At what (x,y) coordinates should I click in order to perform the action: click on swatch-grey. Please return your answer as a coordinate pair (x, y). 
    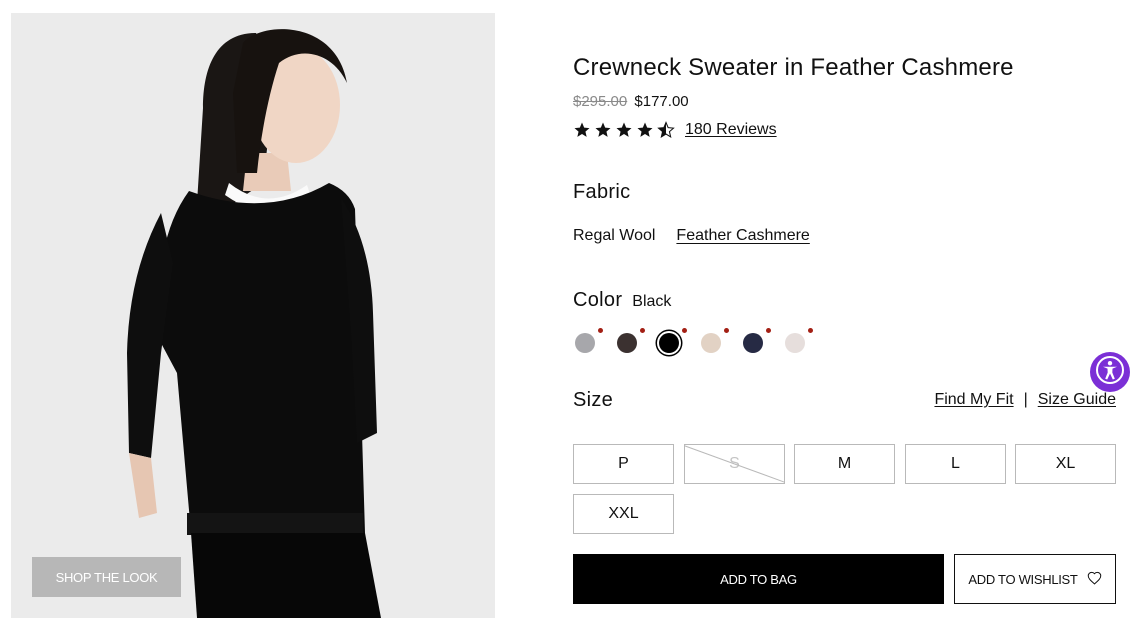
    Looking at the image, I should click on (589, 340).